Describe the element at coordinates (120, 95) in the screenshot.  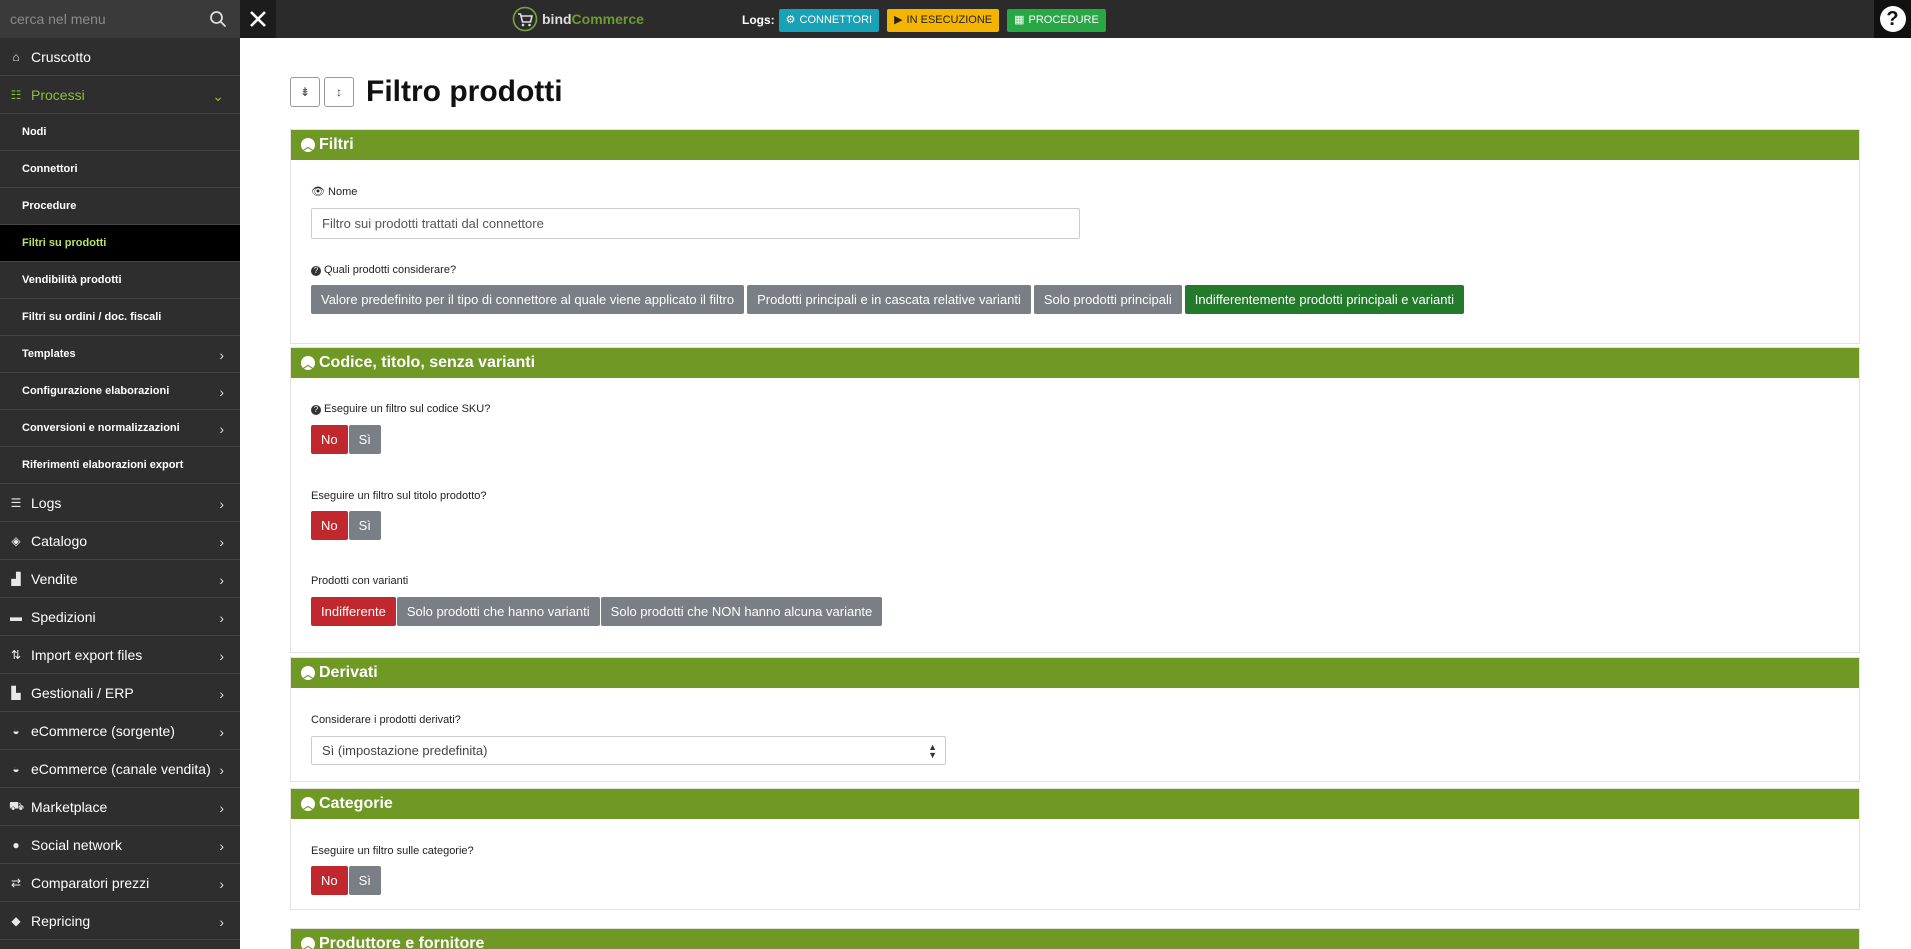
I see `sidebar-item-processi: ☷ Processi ⌄` at that location.